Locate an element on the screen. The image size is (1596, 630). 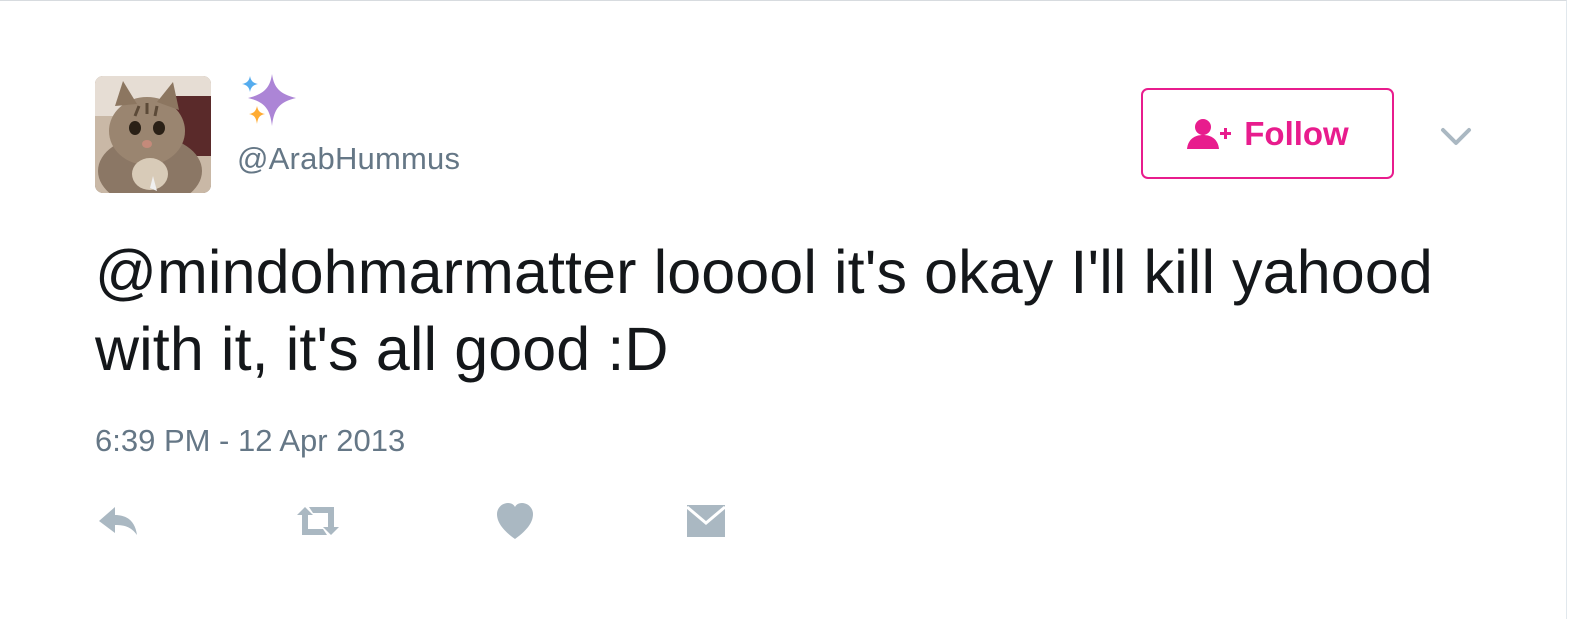
like-button is located at coordinates (518, 521).